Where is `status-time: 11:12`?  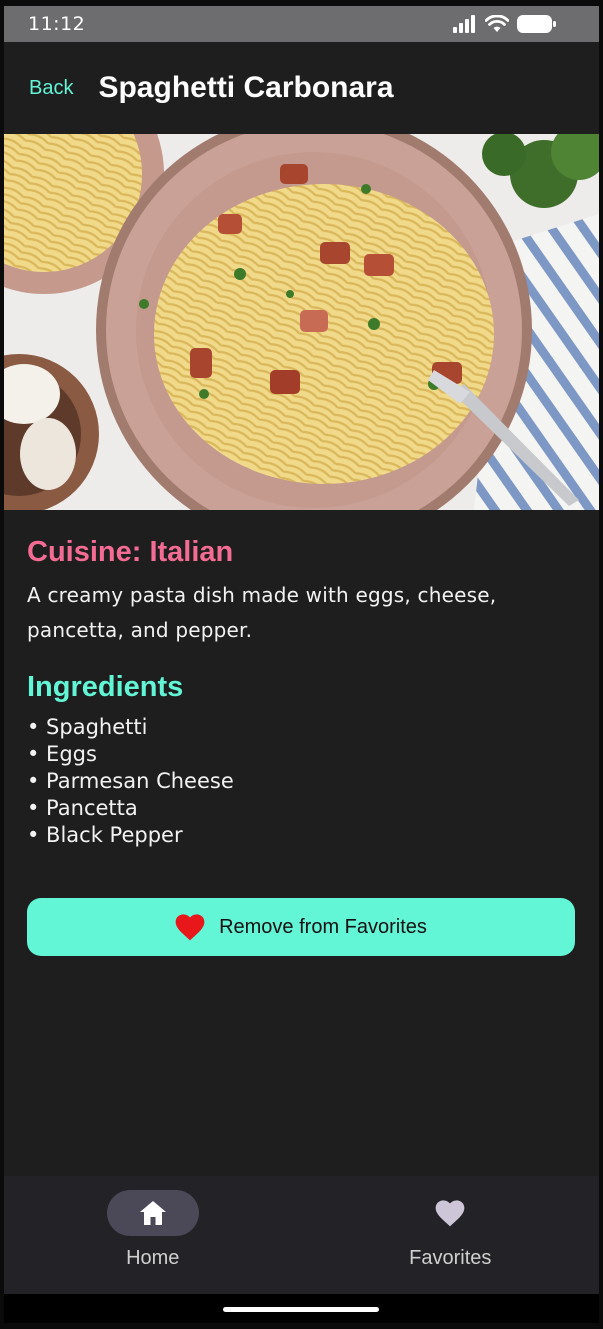 status-time: 11:12 is located at coordinates (57, 24).